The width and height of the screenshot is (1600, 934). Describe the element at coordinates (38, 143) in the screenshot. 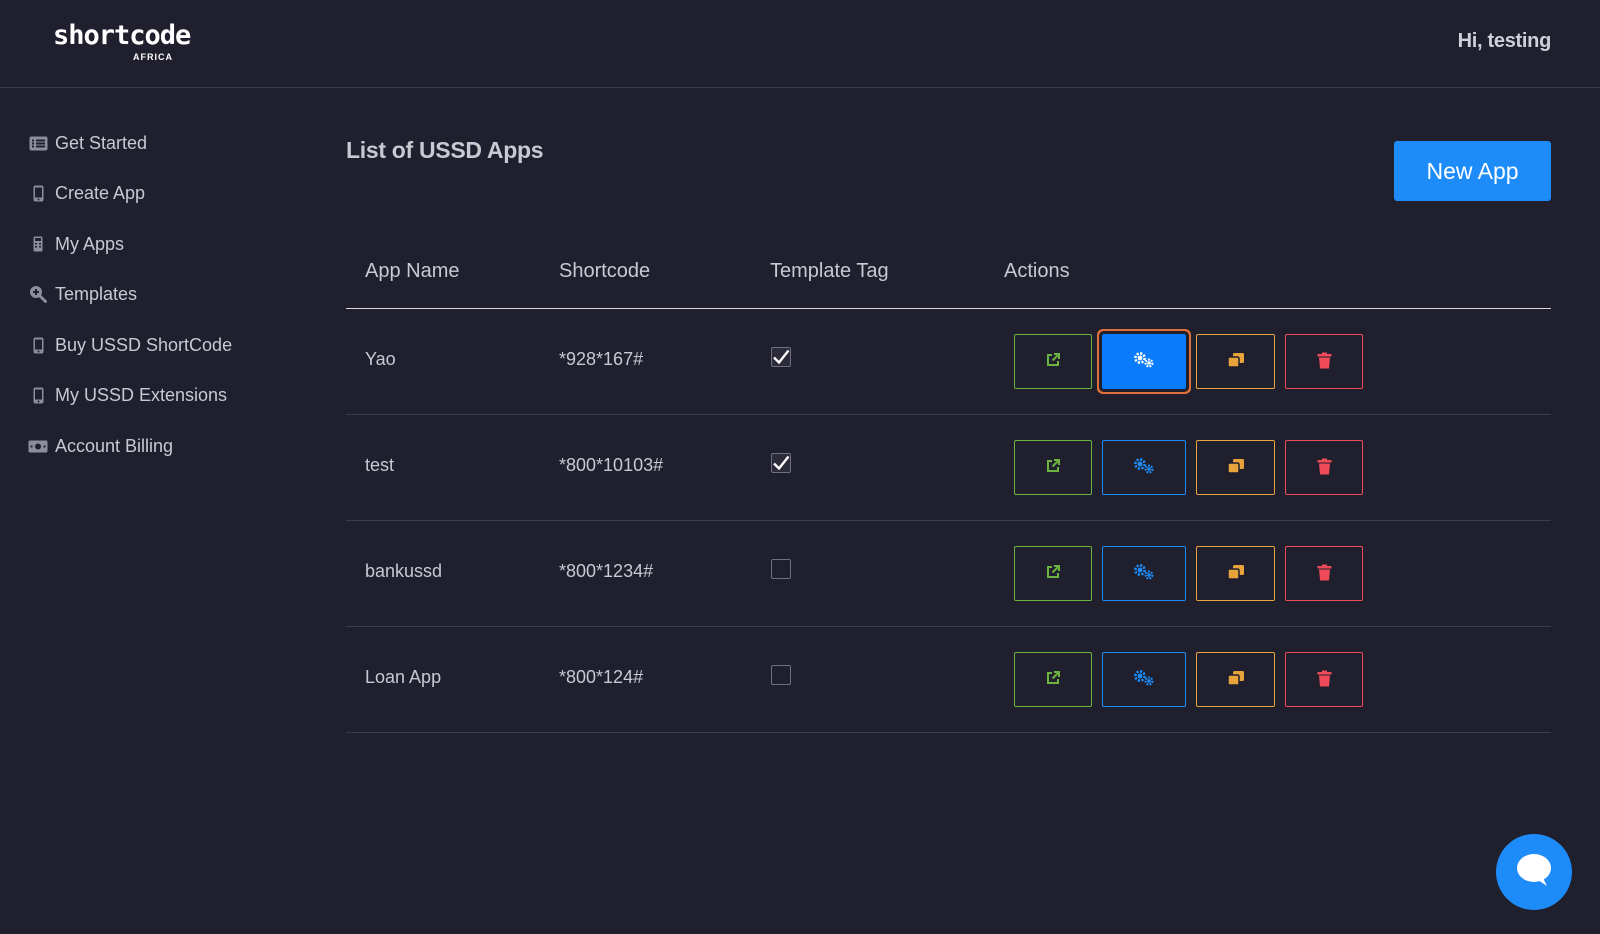

I see `list-icon` at that location.